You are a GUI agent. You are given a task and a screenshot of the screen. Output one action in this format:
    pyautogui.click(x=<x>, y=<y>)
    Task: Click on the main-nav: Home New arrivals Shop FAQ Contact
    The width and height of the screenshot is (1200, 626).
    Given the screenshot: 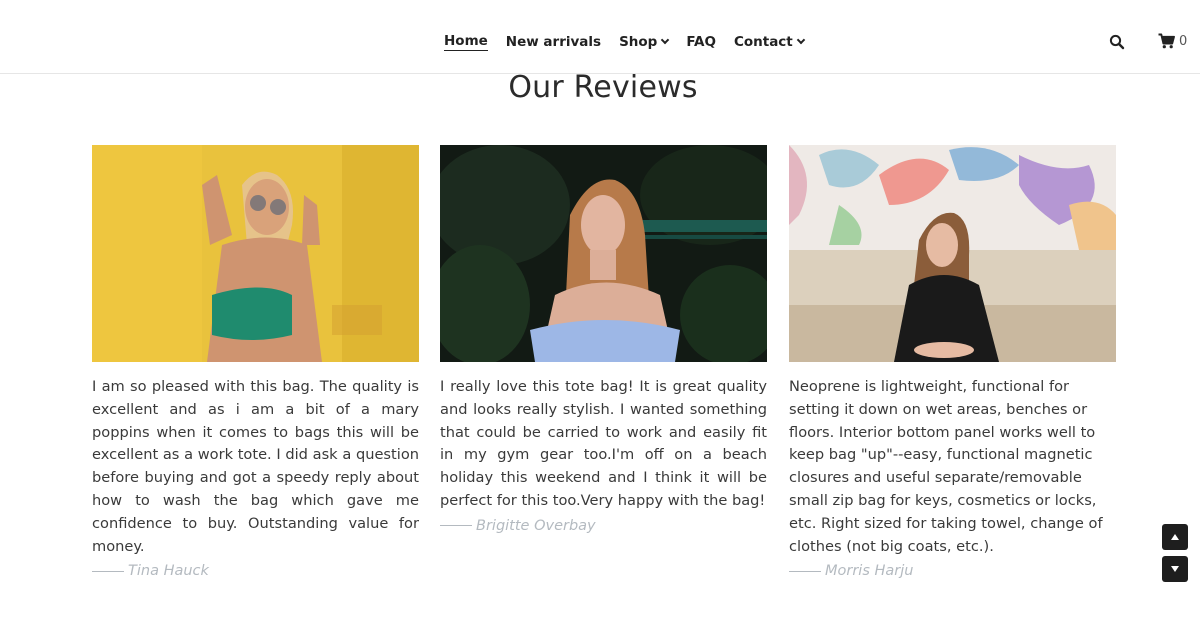 What is the action you would take?
    pyautogui.click(x=633, y=42)
    